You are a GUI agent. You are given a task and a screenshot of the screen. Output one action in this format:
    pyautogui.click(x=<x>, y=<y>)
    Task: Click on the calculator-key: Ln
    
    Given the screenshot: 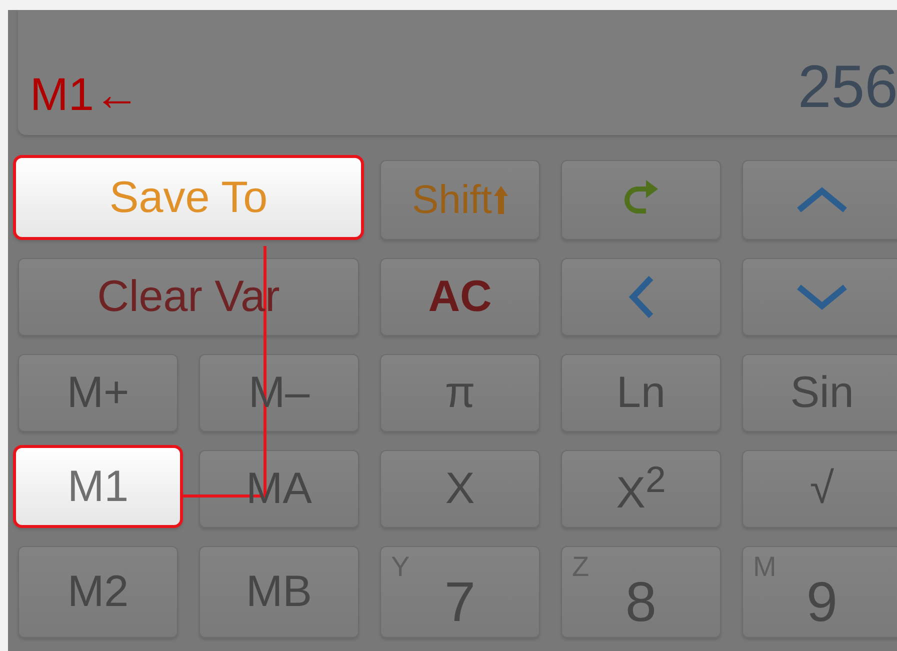 What is the action you would take?
    pyautogui.click(x=641, y=393)
    